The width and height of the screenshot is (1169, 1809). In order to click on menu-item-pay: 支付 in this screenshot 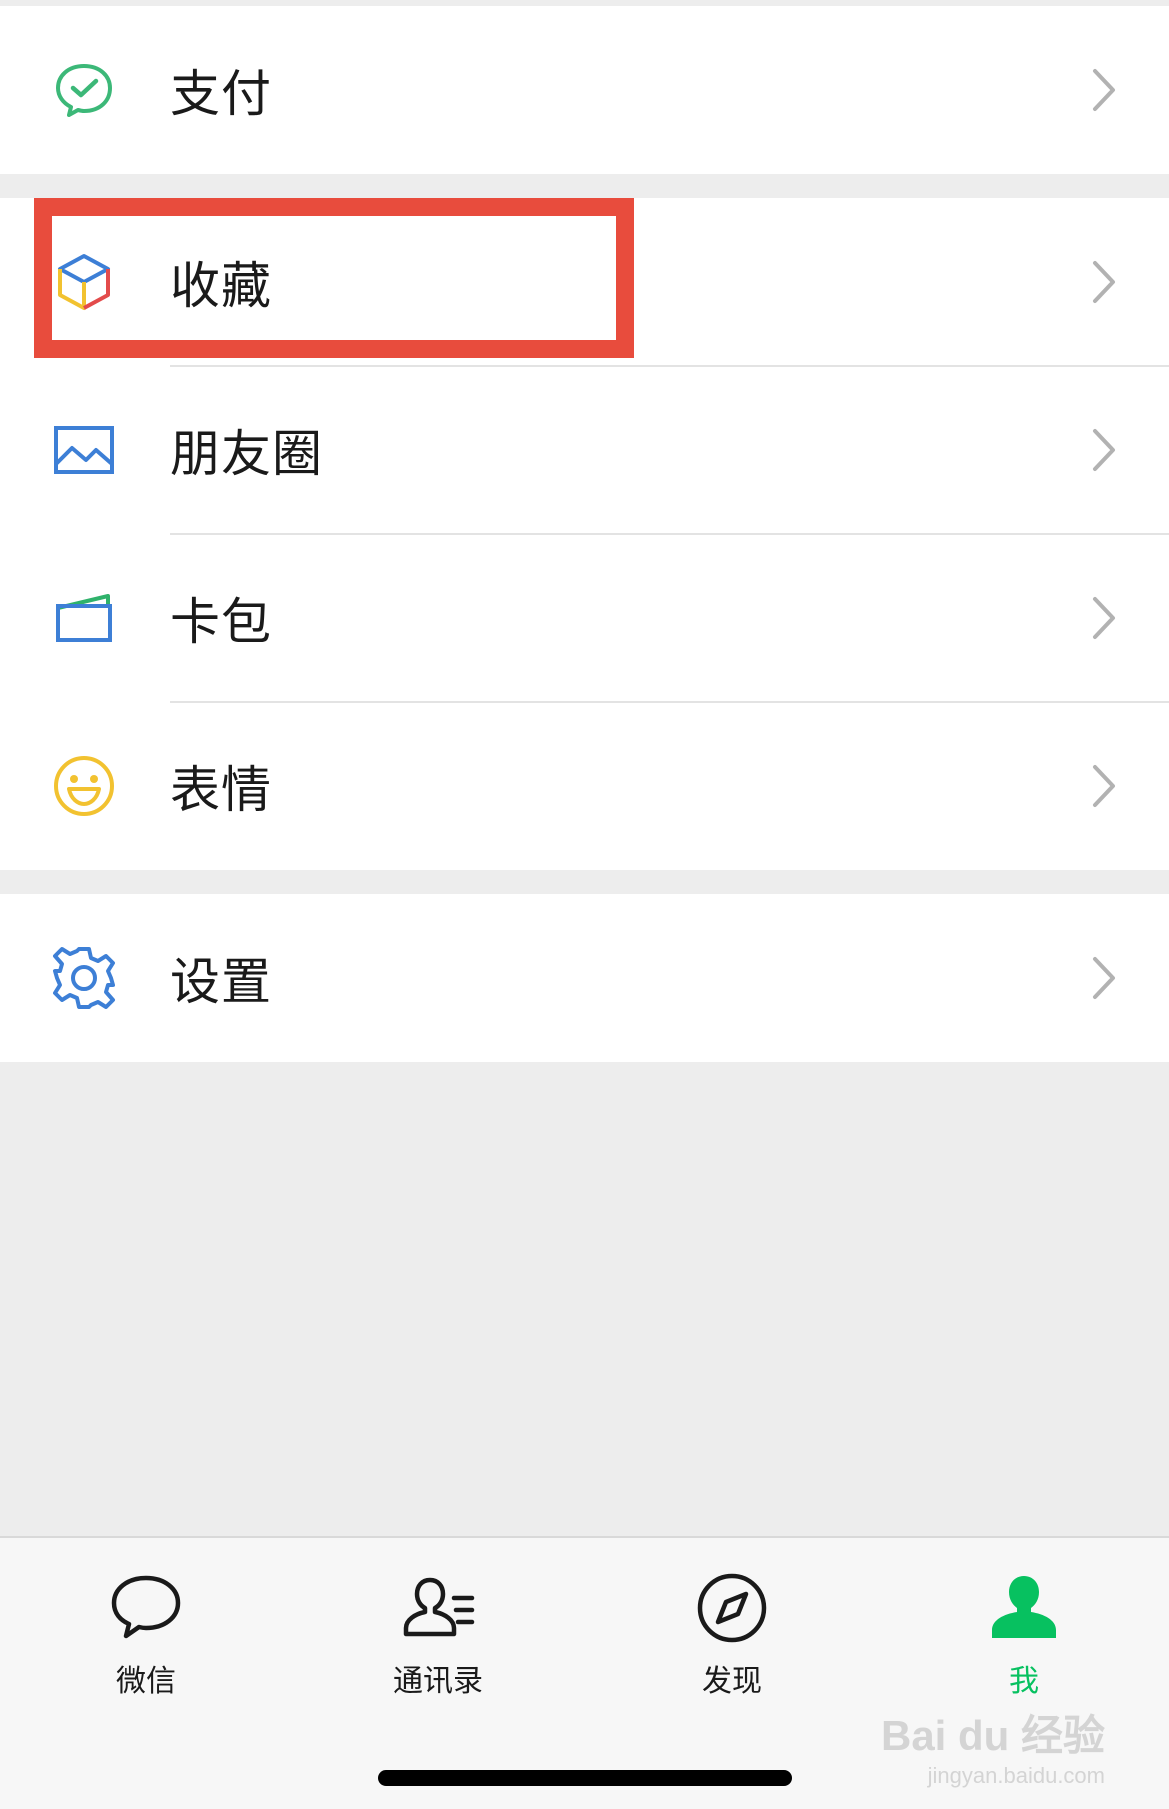, I will do `click(584, 90)`.